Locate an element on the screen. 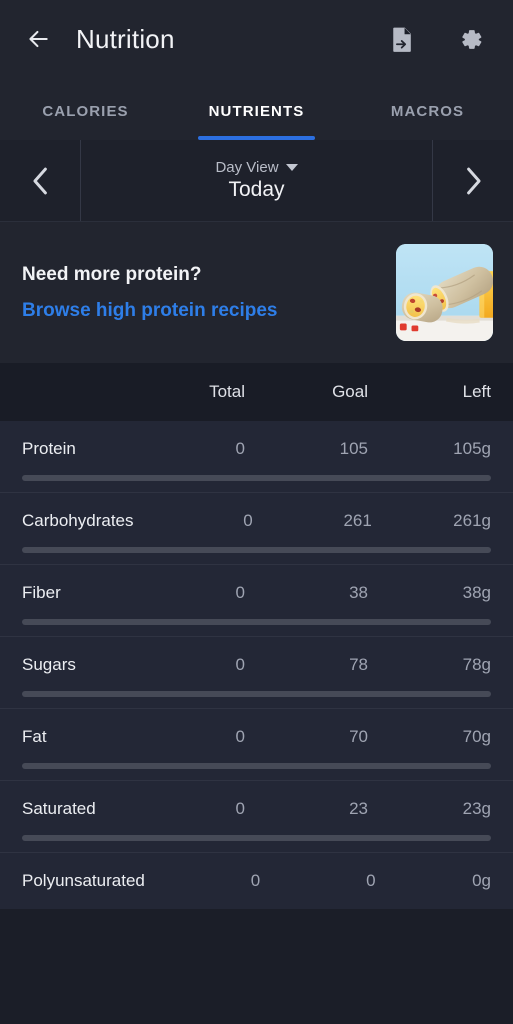  promo-thumbnail is located at coordinates (444, 292).